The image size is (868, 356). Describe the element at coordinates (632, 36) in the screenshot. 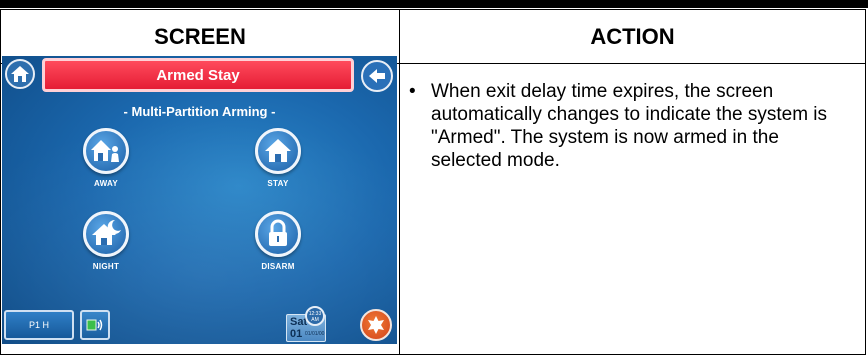

I see `column-header-action: ACTION` at that location.